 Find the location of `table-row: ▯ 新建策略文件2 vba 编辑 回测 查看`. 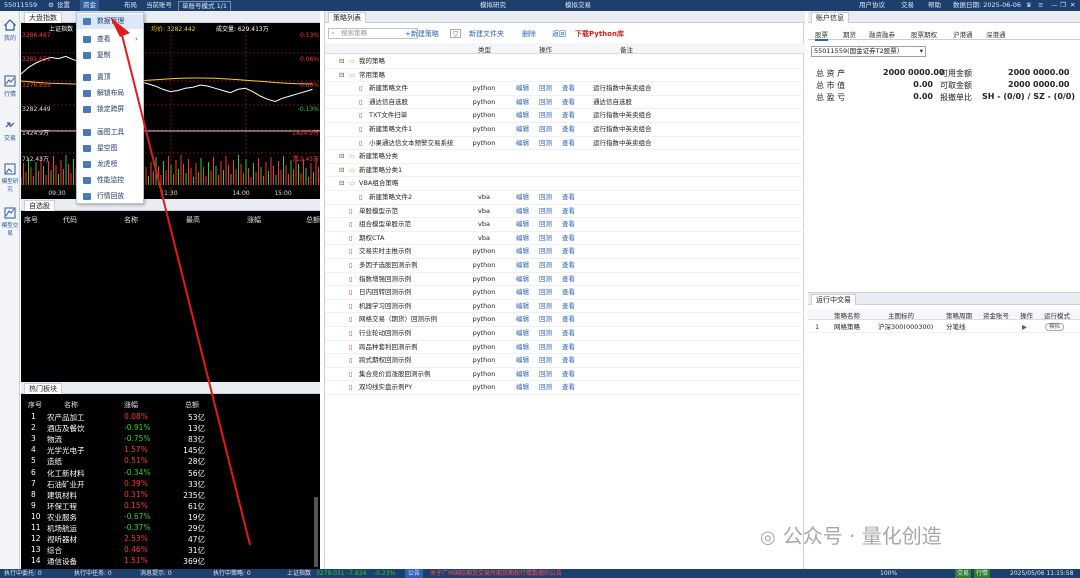

table-row: ▯ 新建策略文件2 vba 编辑 回测 查看 is located at coordinates (565, 198).